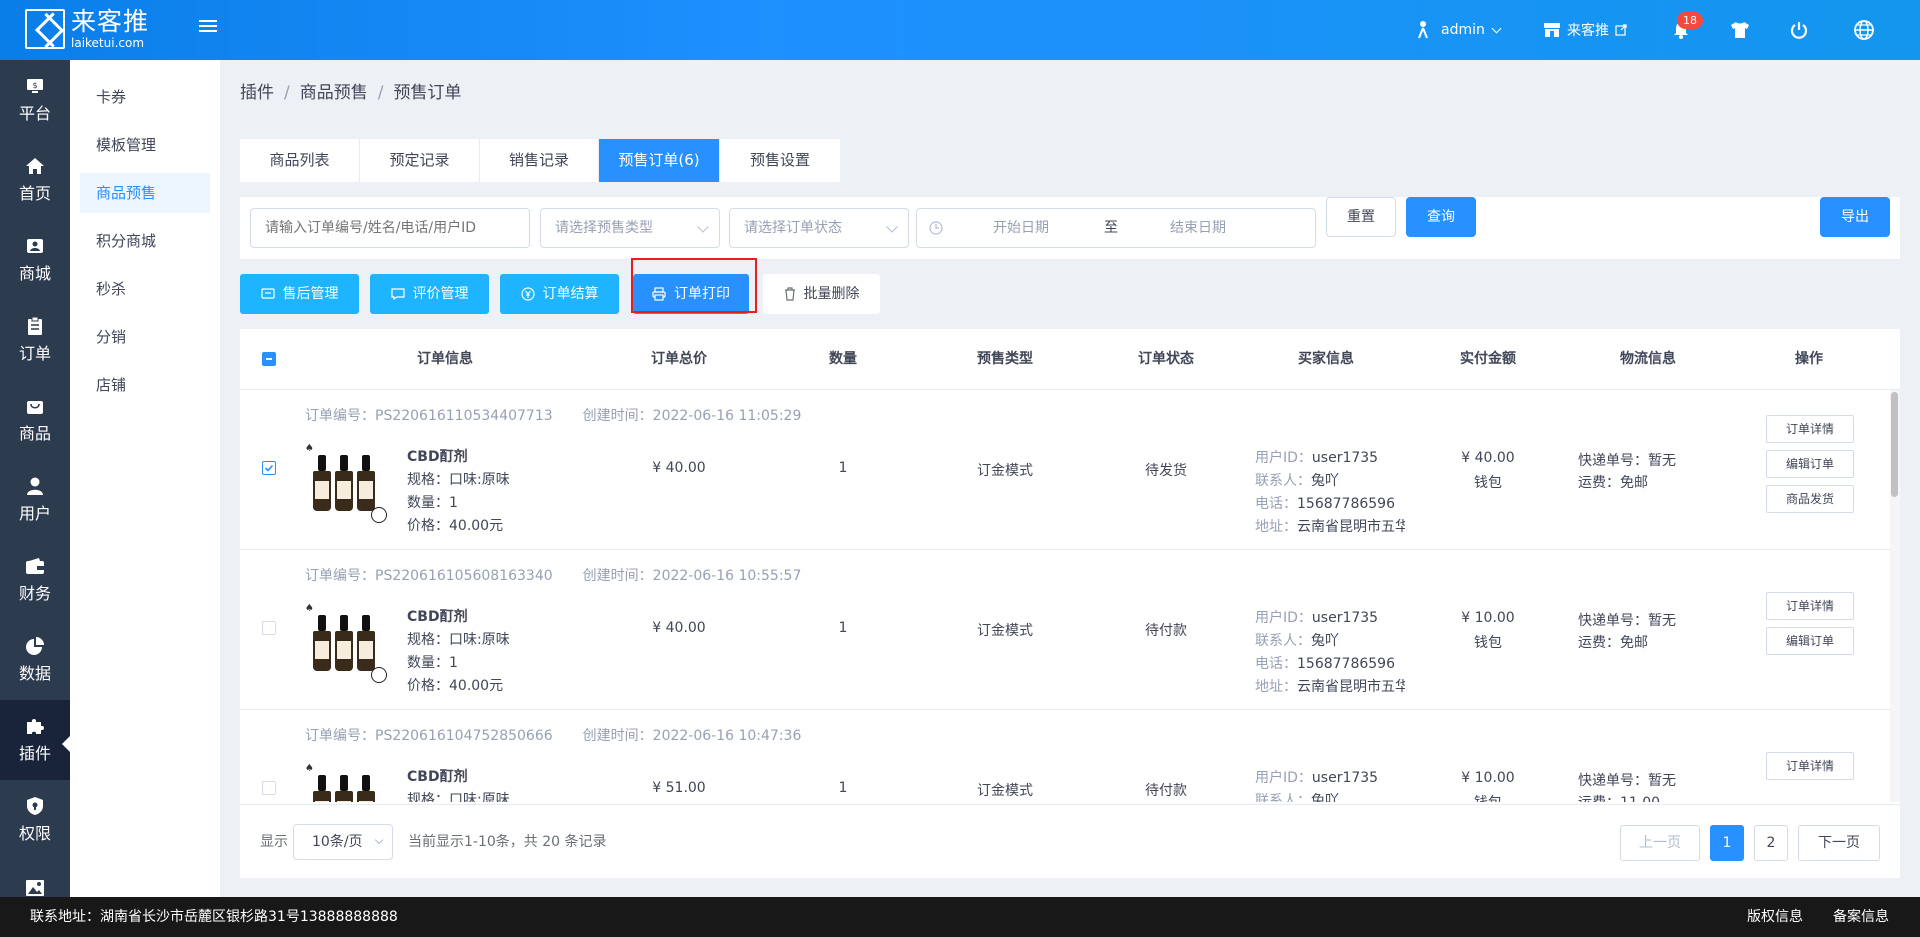 This screenshot has width=1920, height=937. Describe the element at coordinates (1330, 663) in the screenshot. I see `buyer-phone: 电话：15687786596` at that location.